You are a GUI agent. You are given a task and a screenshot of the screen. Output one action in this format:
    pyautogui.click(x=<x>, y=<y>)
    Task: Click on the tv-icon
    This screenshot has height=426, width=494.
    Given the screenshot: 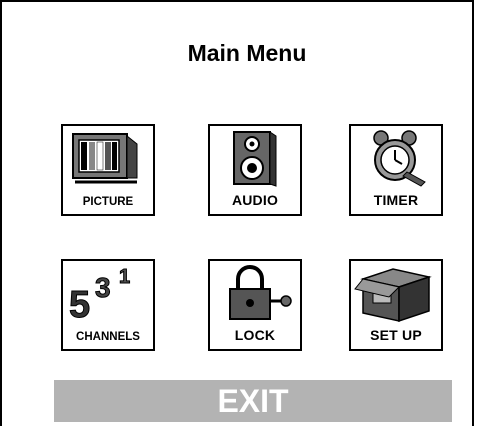 What is the action you would take?
    pyautogui.click(x=105, y=158)
    